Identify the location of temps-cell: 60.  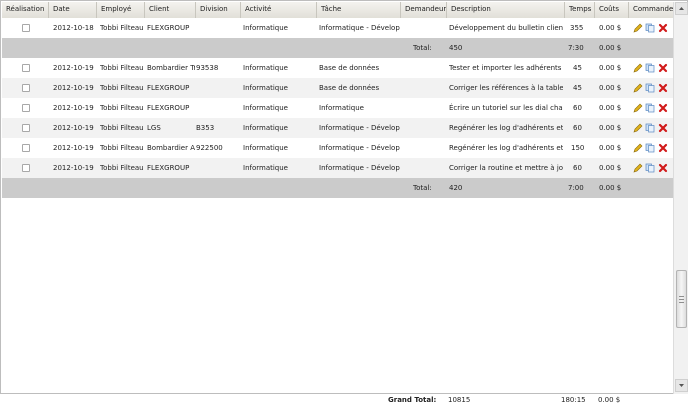
(577, 168).